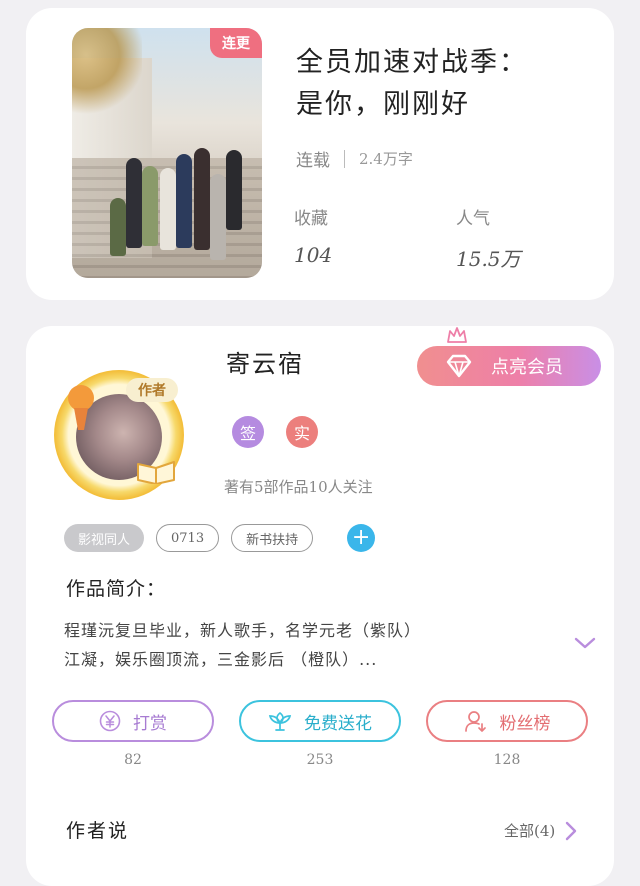 The height and width of the screenshot is (886, 640). I want to click on cover-people, so click(172, 204).